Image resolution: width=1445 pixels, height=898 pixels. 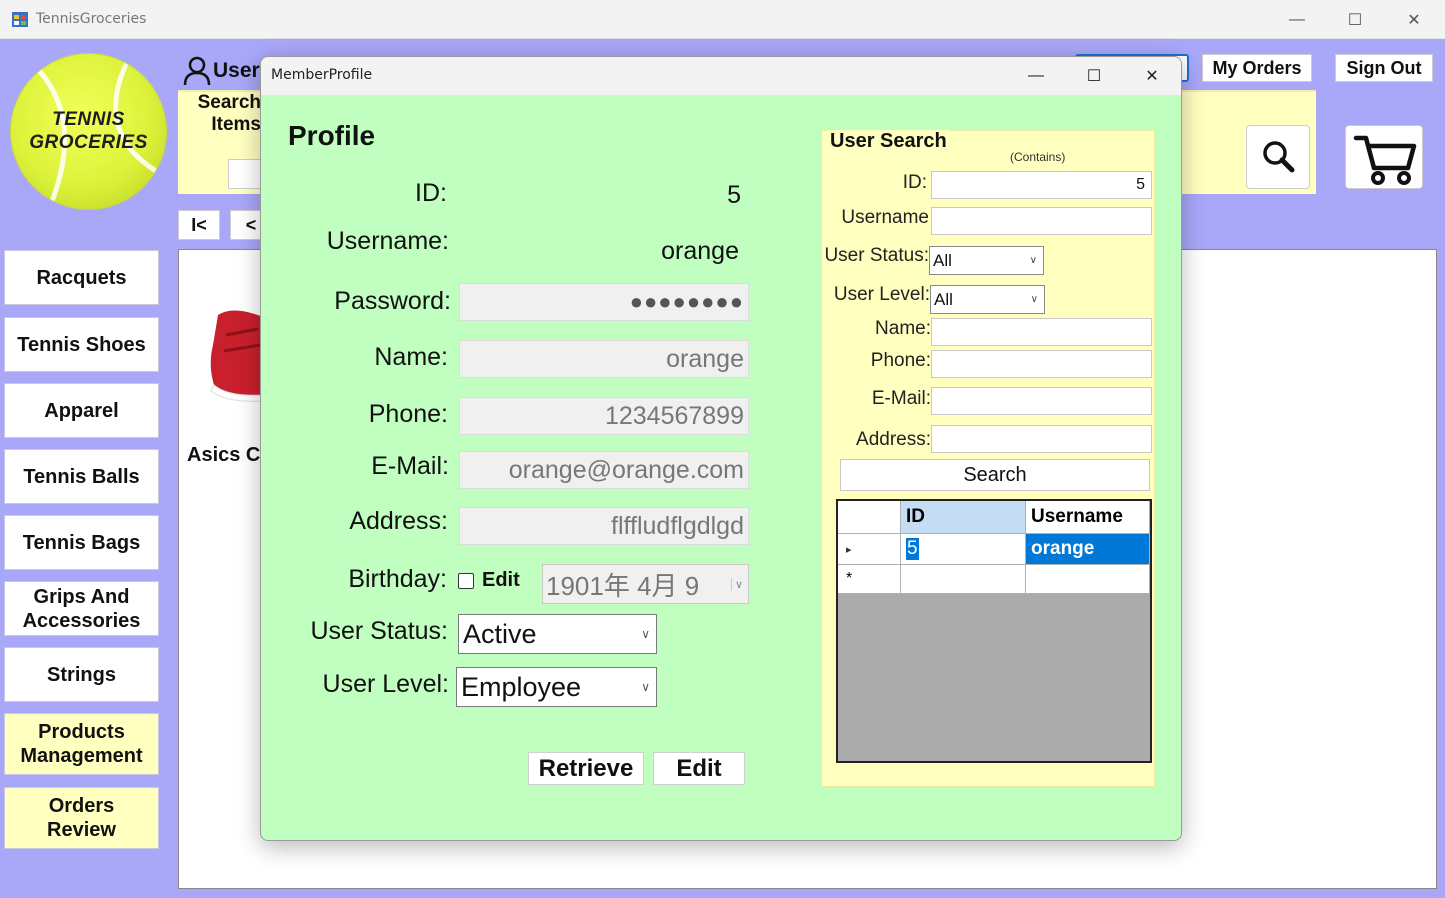 I want to click on user-status-label: User Status:, so click(x=379, y=631).